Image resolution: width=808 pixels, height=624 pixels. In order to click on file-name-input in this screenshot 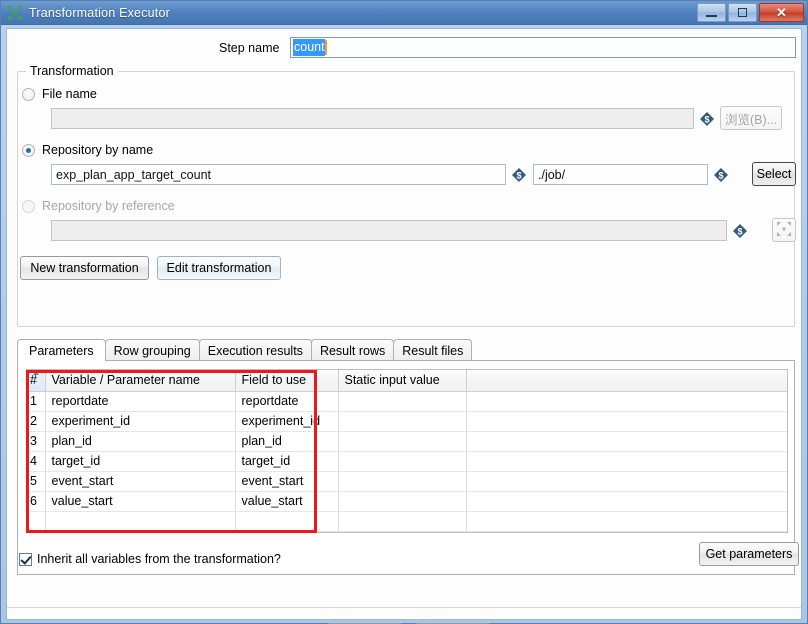, I will do `click(372, 118)`.